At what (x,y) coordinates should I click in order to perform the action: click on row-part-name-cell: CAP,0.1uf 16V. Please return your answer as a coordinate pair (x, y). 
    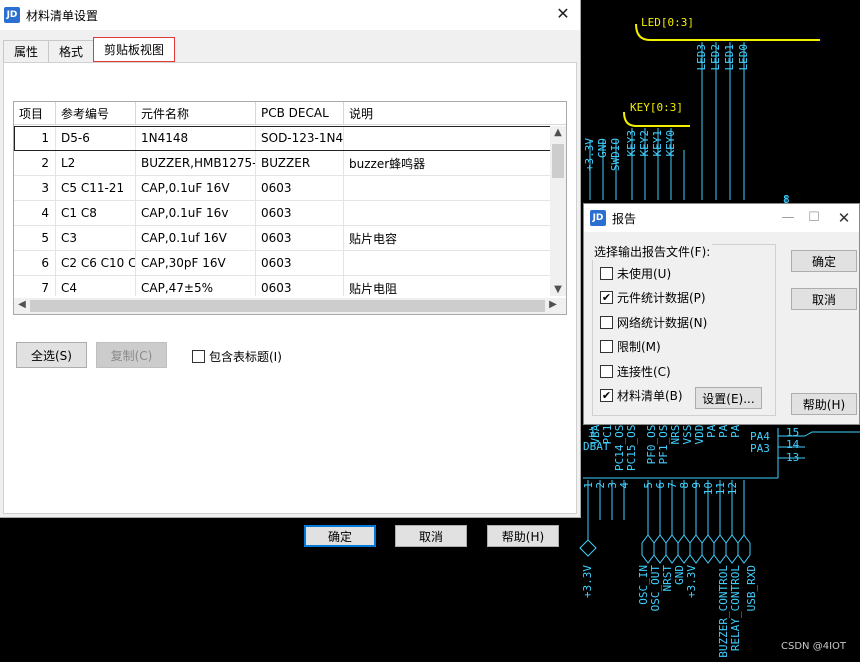
    Looking at the image, I should click on (196, 238).